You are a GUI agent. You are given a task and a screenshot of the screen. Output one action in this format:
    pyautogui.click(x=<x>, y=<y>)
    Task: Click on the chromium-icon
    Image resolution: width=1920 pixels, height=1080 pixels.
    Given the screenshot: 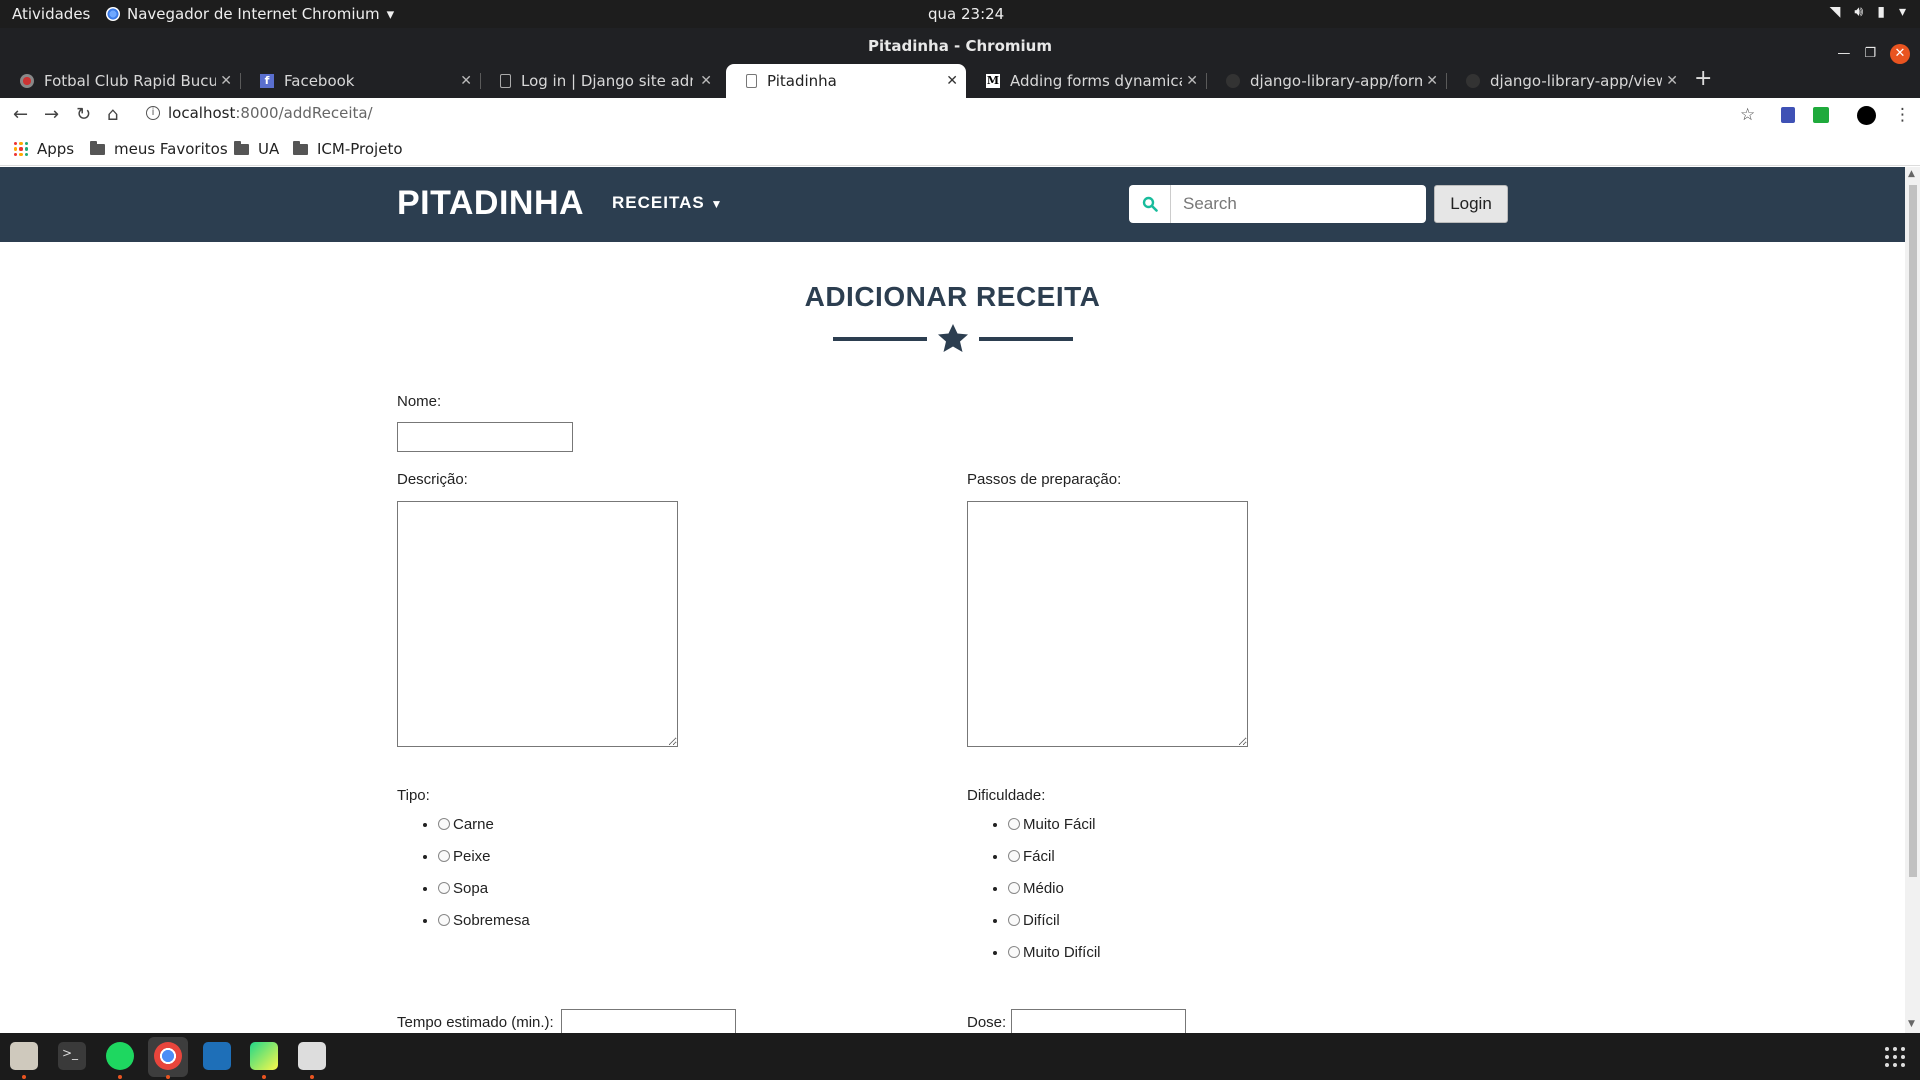 What is the action you would take?
    pyautogui.click(x=168, y=1056)
    